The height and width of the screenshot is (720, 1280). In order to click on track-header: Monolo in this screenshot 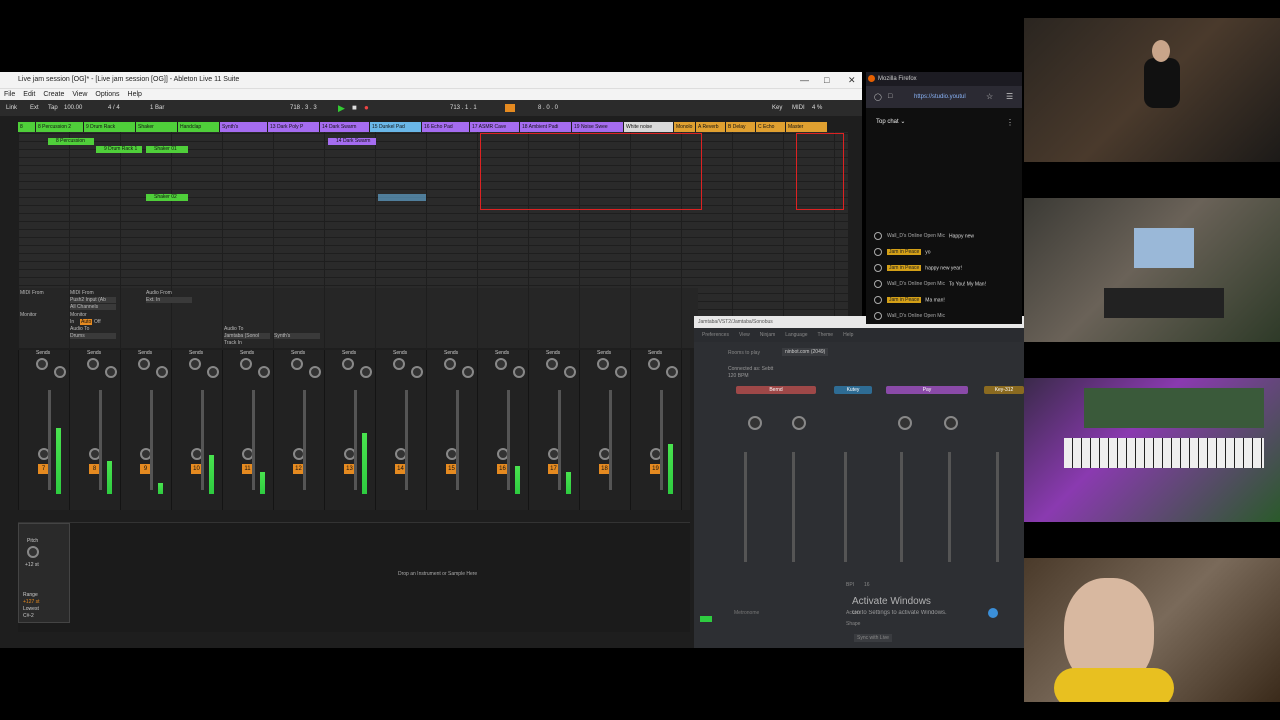, I will do `click(685, 127)`.